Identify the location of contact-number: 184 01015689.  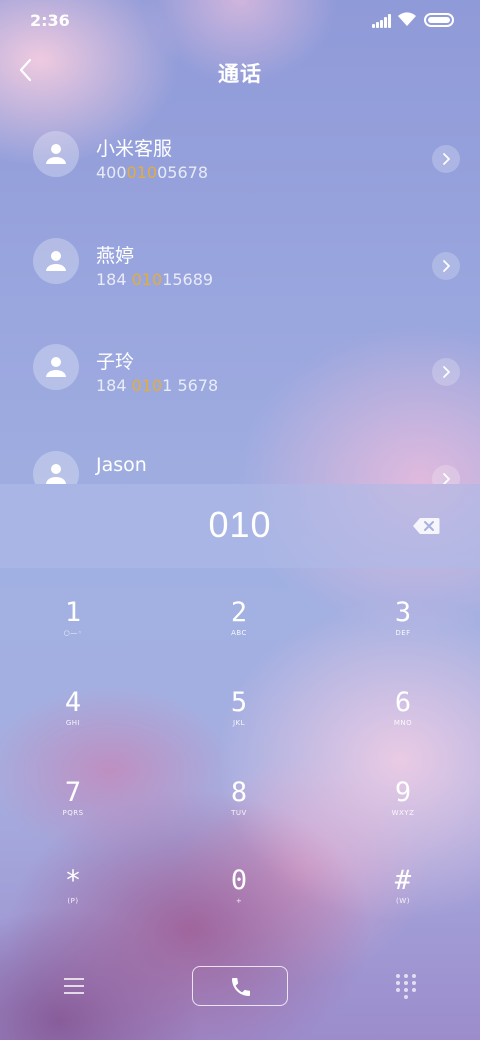
(155, 279).